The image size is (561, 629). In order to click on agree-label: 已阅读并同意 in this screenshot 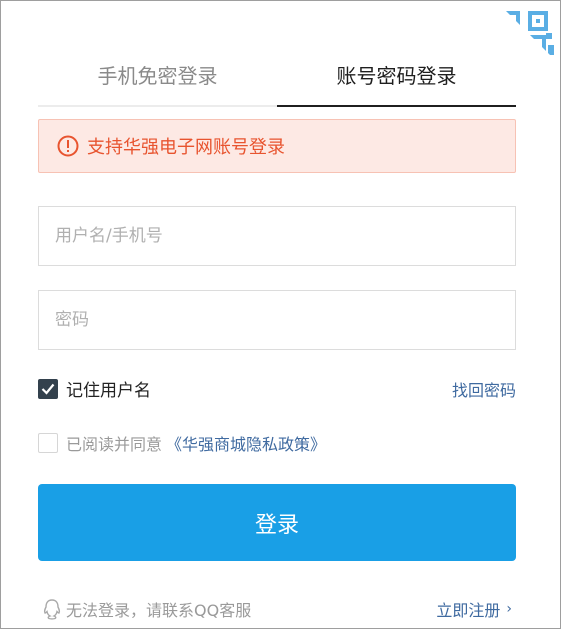, I will do `click(114, 444)`.